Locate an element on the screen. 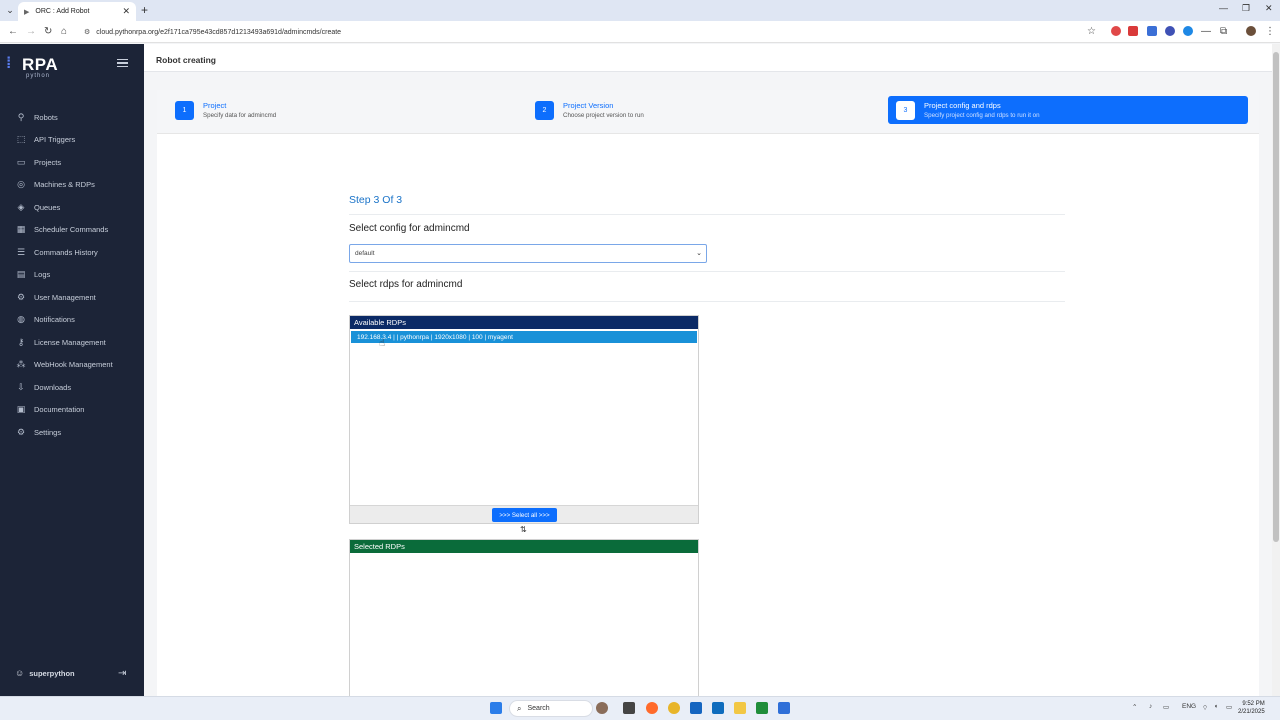 Image resolution: width=1280 pixels, height=720 pixels. sidebar-item-queues: ◈ Queues is located at coordinates (72, 207).